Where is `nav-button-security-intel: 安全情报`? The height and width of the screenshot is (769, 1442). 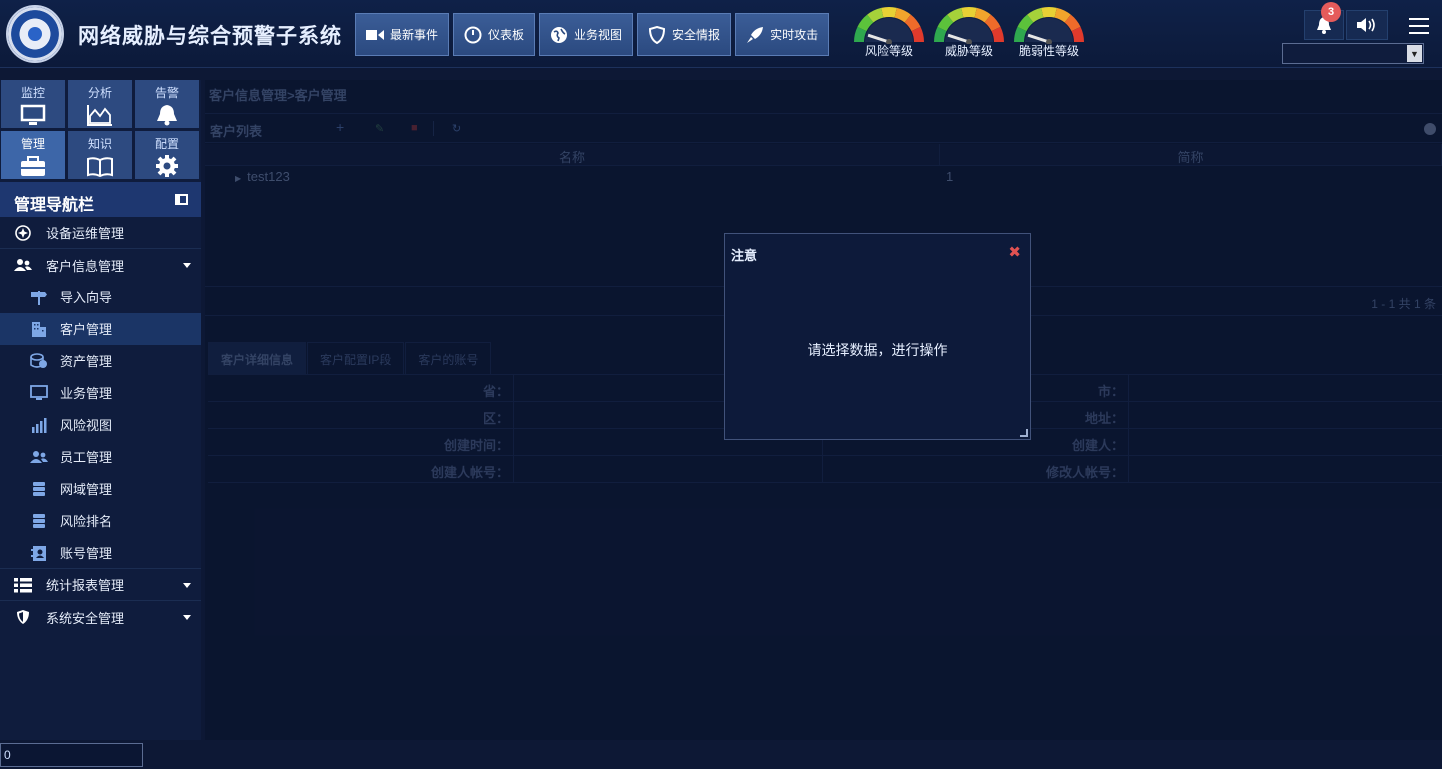
nav-button-security-intel: 安全情报 is located at coordinates (684, 34).